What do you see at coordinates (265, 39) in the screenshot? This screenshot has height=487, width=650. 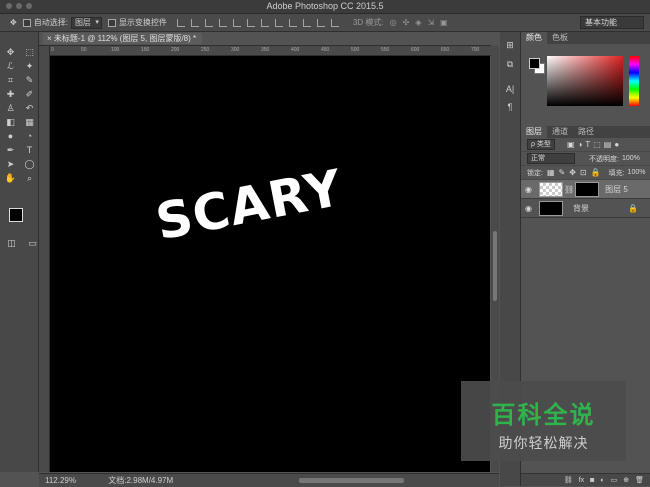 I see `document-tab-bar: × 未标题-1 @ 112% (图层 5, 图层蒙版/8) *` at bounding box center [265, 39].